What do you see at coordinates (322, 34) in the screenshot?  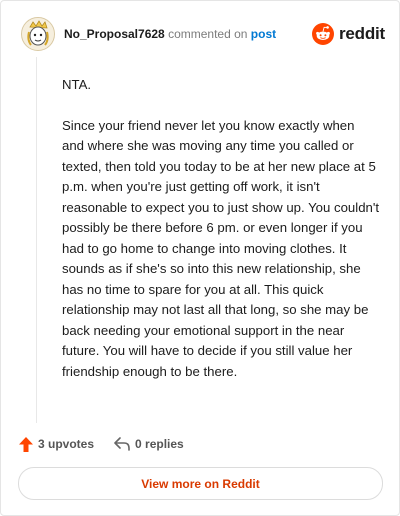 I see `reddit-icon` at bounding box center [322, 34].